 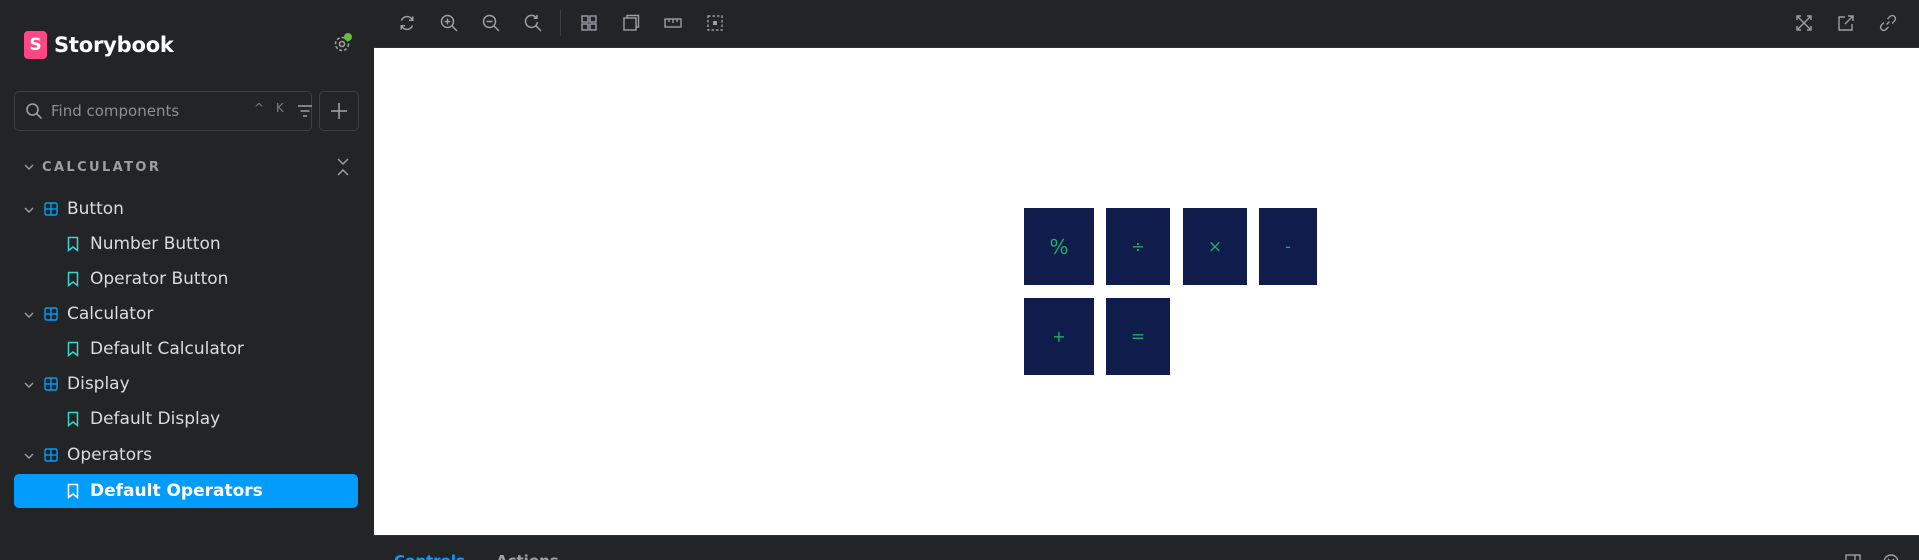 I want to click on toolbar, so click(x=1146, y=24).